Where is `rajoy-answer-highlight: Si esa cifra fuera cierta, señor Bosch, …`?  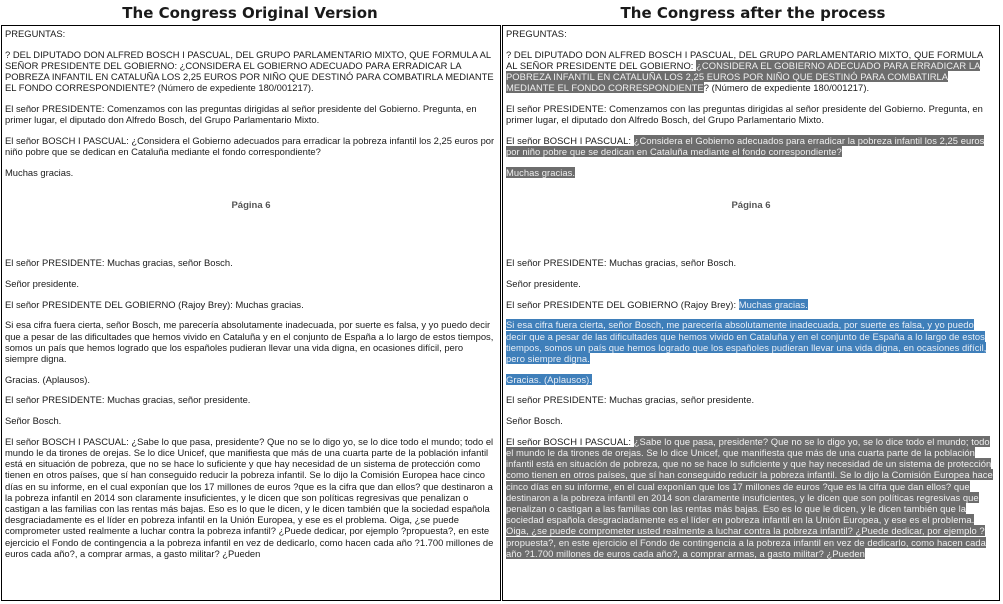 rajoy-answer-highlight: Si esa cifra fuera cierta, señor Bosch, … is located at coordinates (746, 341).